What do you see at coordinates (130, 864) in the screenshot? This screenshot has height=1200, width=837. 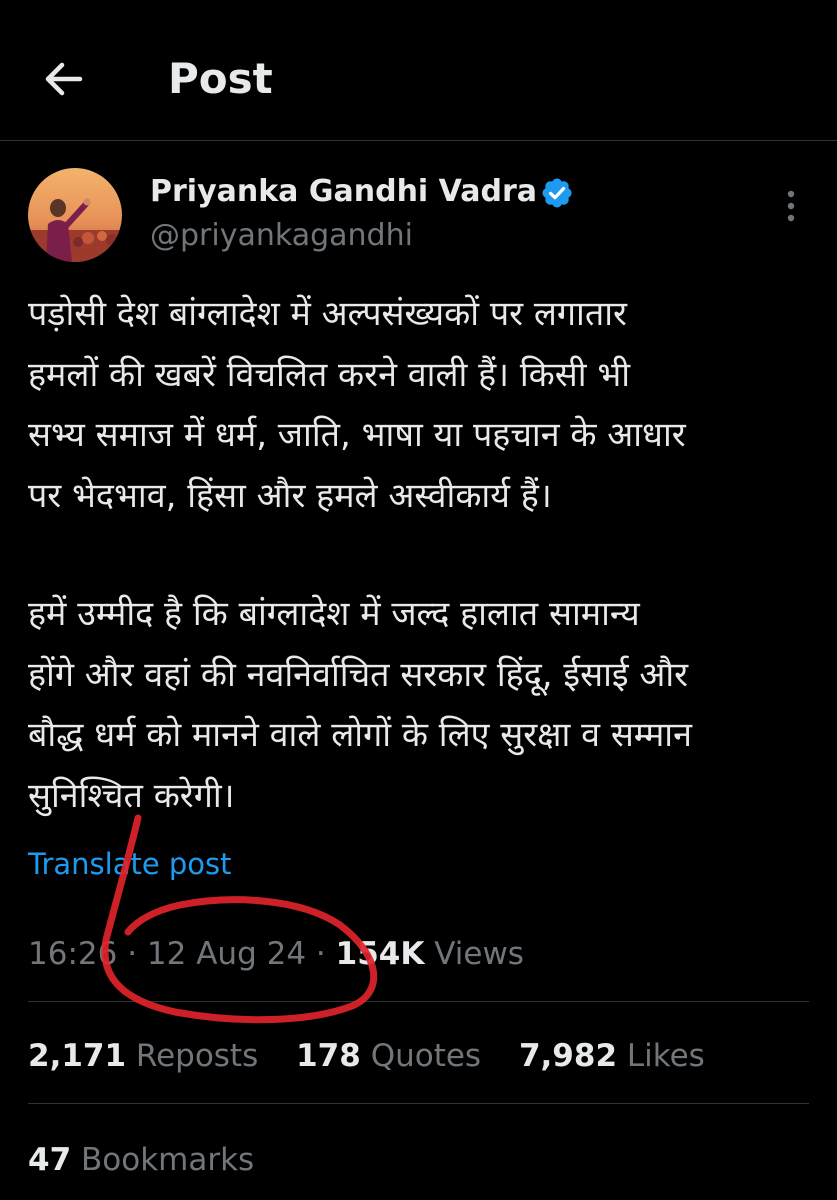 I see `translate-post-link: Translate post` at bounding box center [130, 864].